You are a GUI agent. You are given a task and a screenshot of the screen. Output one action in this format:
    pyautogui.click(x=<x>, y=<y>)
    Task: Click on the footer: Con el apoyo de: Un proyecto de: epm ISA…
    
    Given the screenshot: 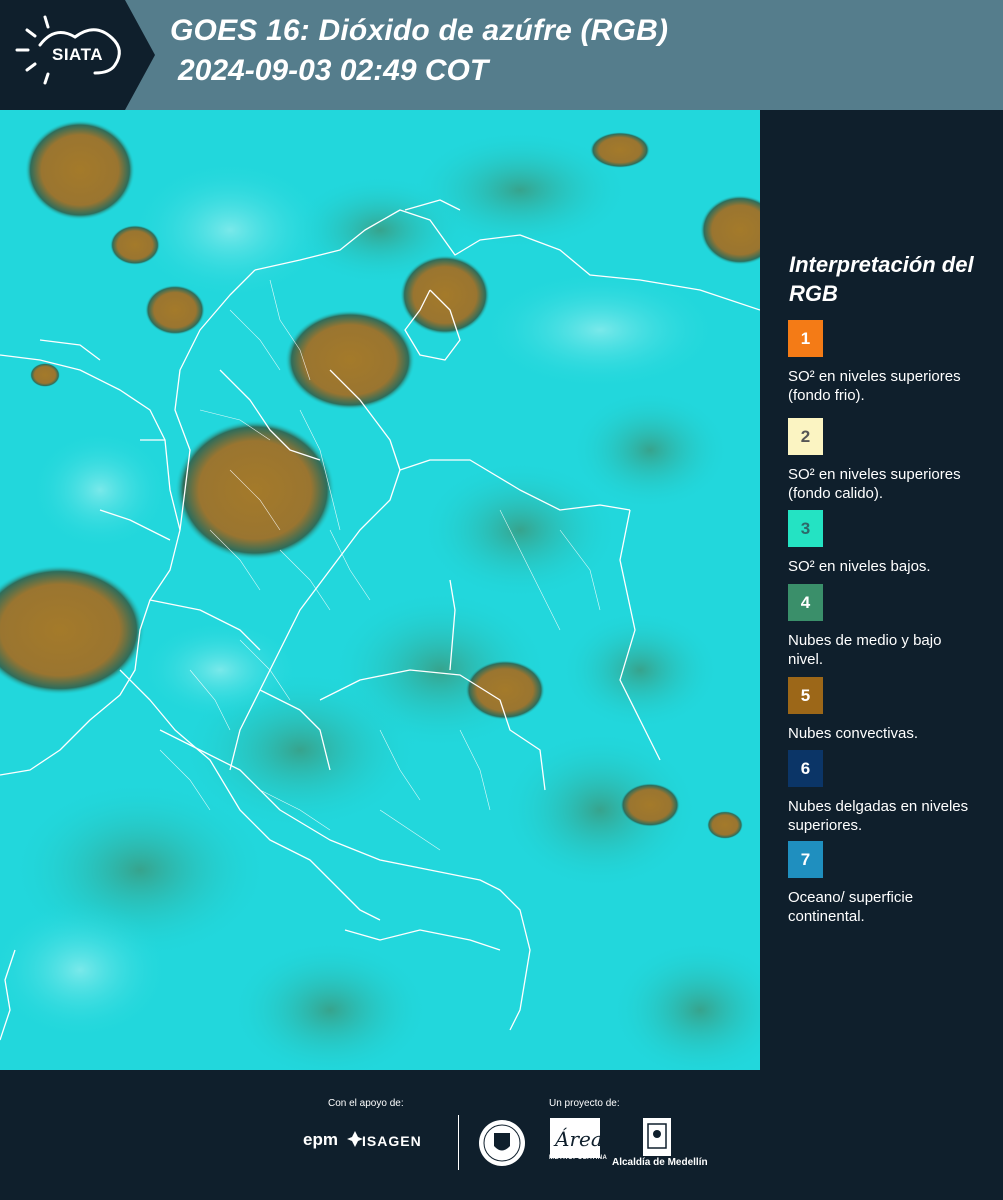 What is the action you would take?
    pyautogui.click(x=501, y=1135)
    